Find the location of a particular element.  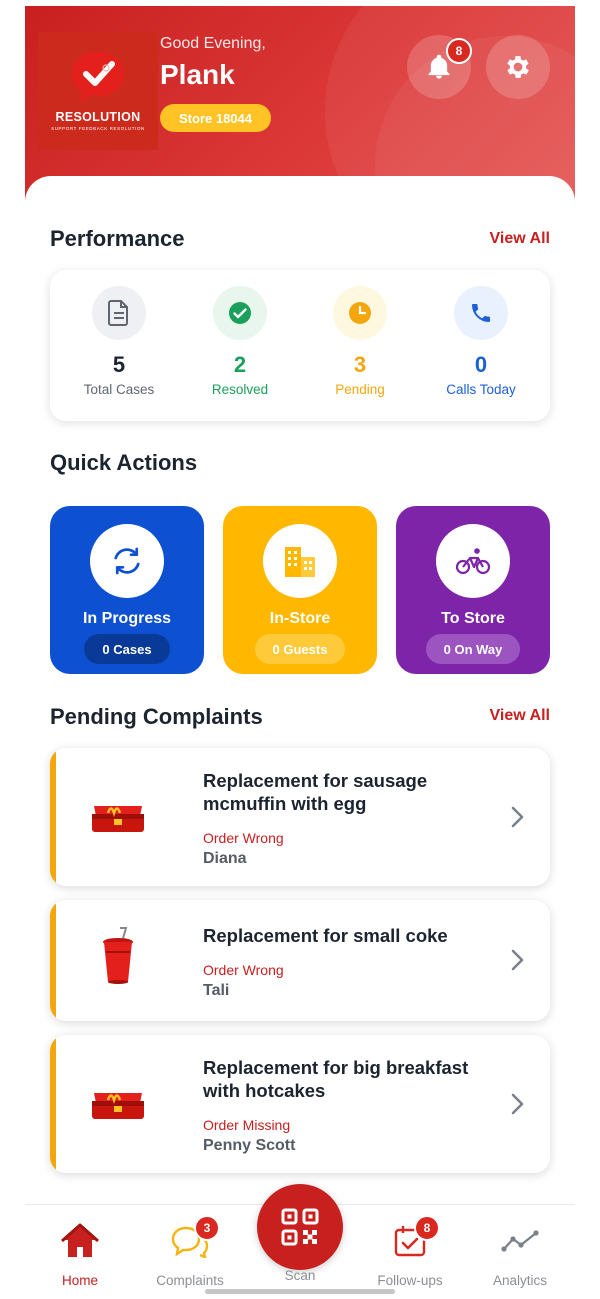

nav-label: Follow-ups is located at coordinates (410, 1280).